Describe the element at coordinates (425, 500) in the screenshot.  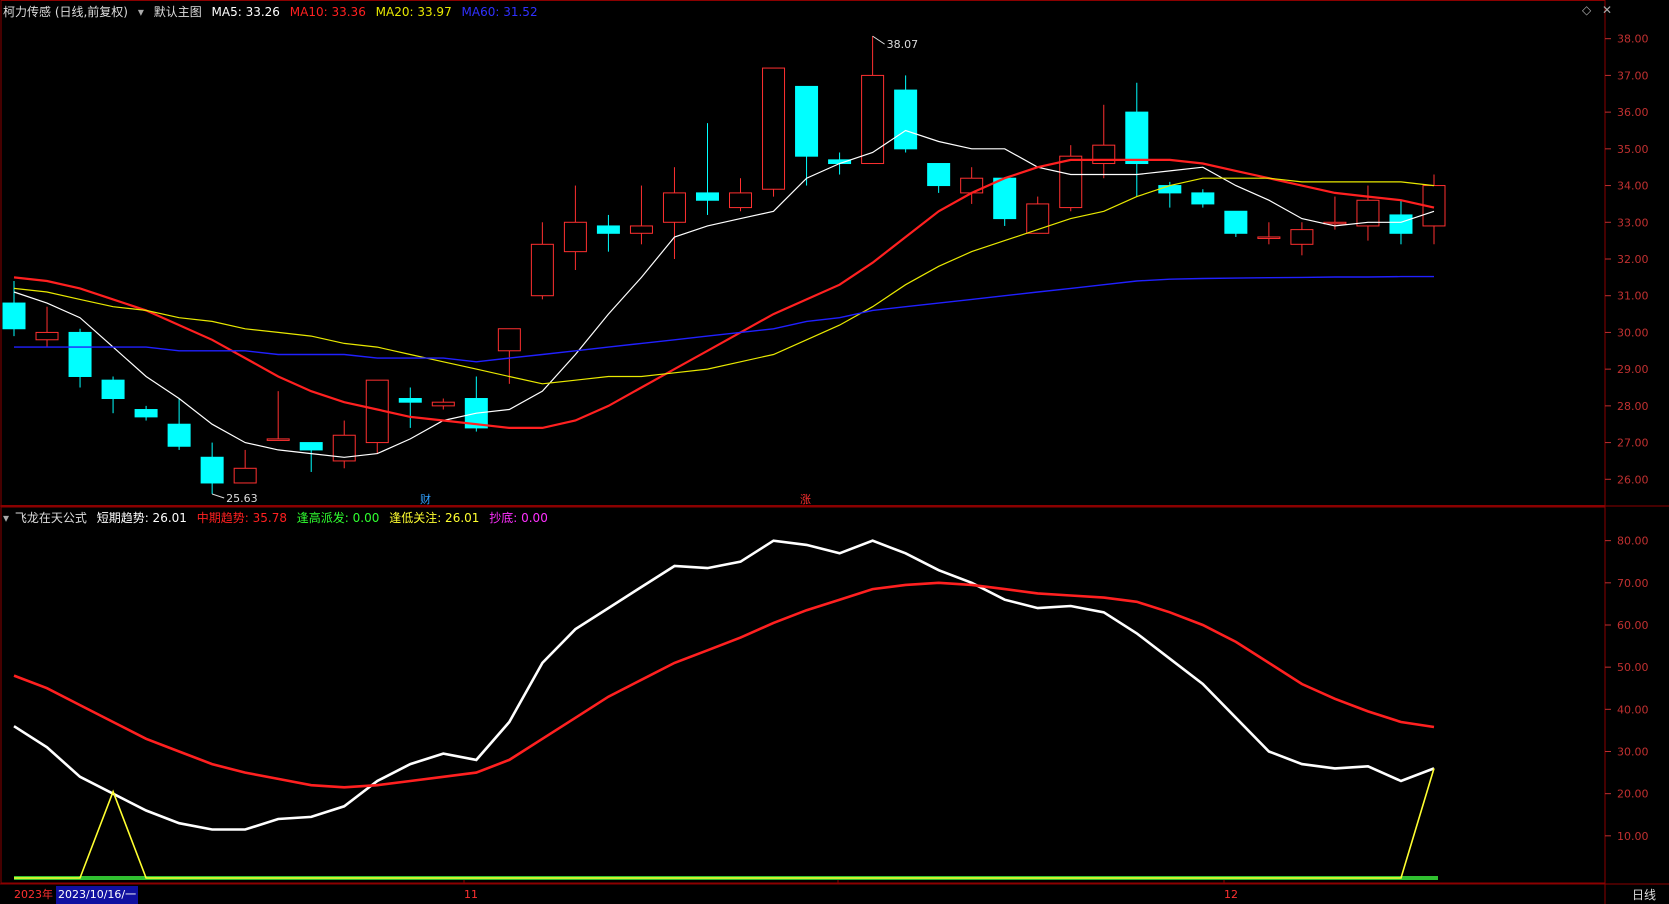
I see `finance-marker: 财` at that location.